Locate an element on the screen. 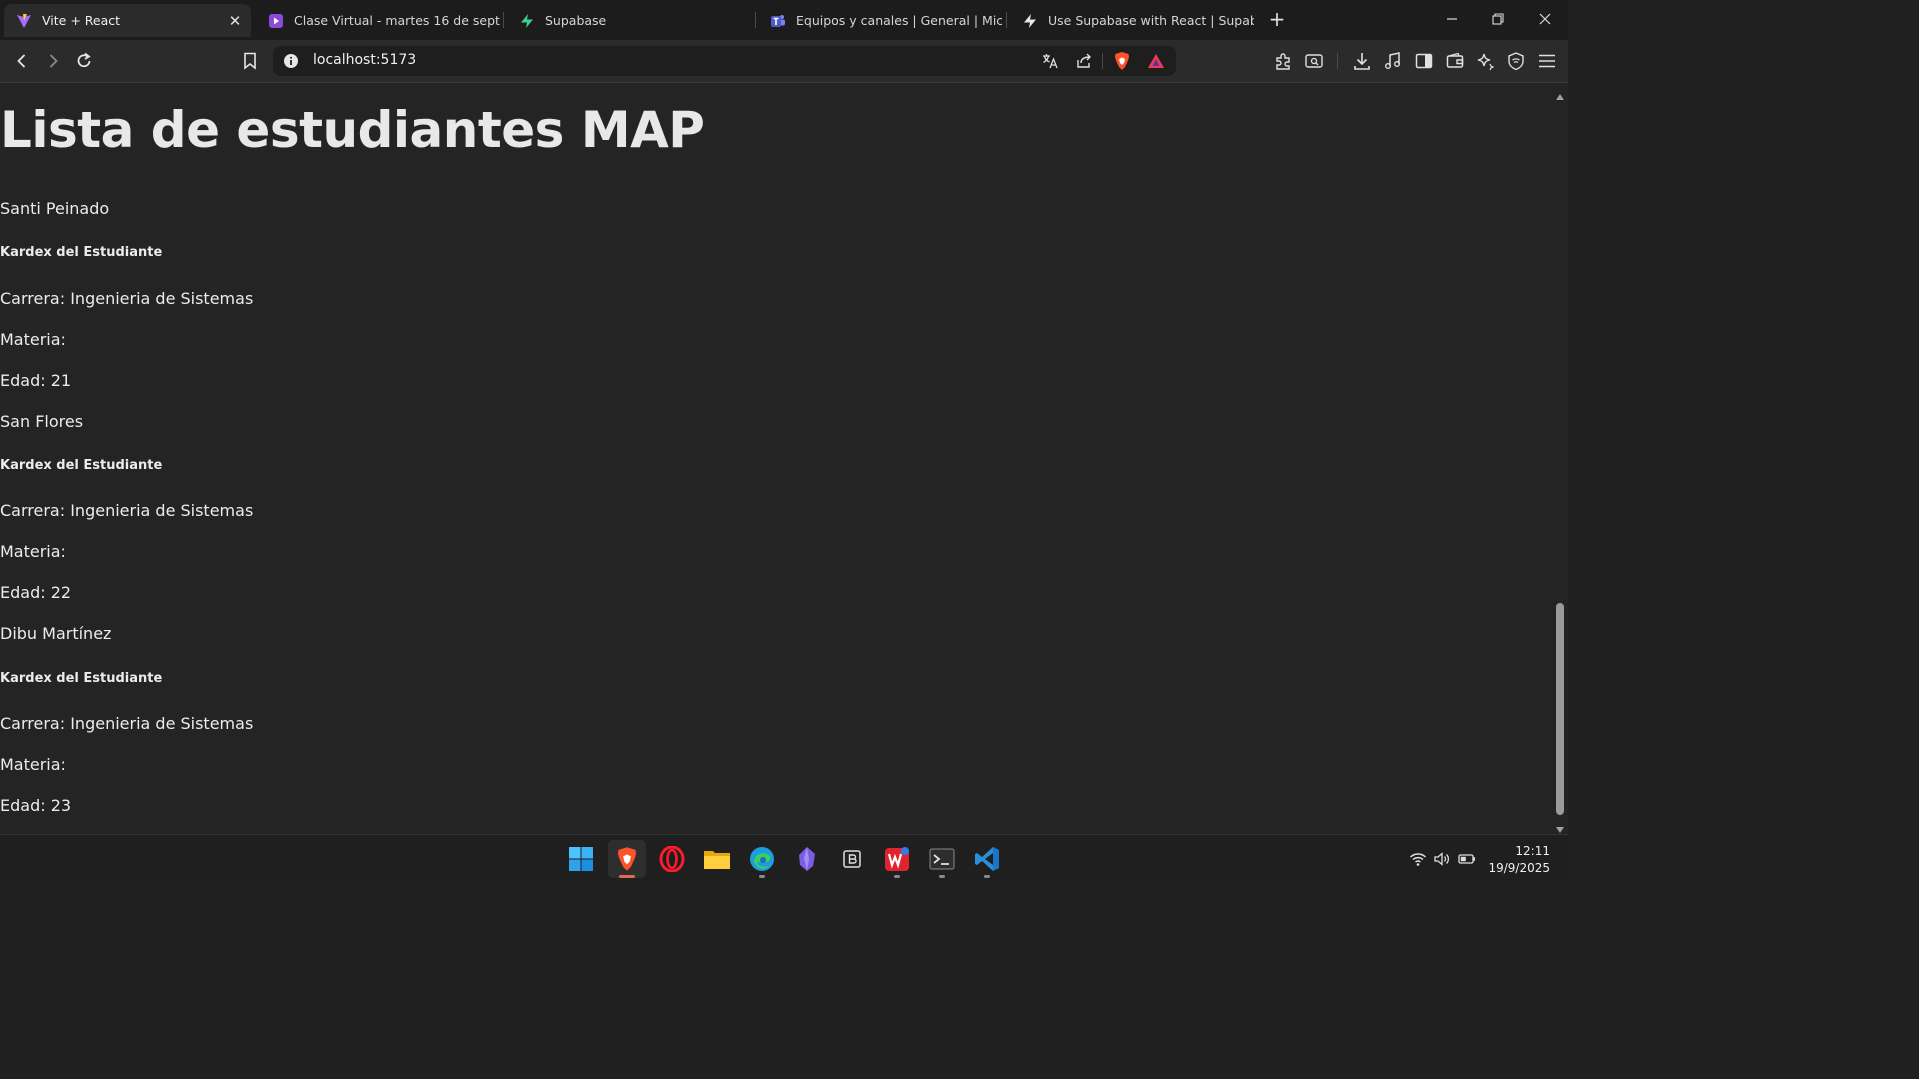 The width and height of the screenshot is (1919, 1079). file-explorer-icon is located at coordinates (717, 859).